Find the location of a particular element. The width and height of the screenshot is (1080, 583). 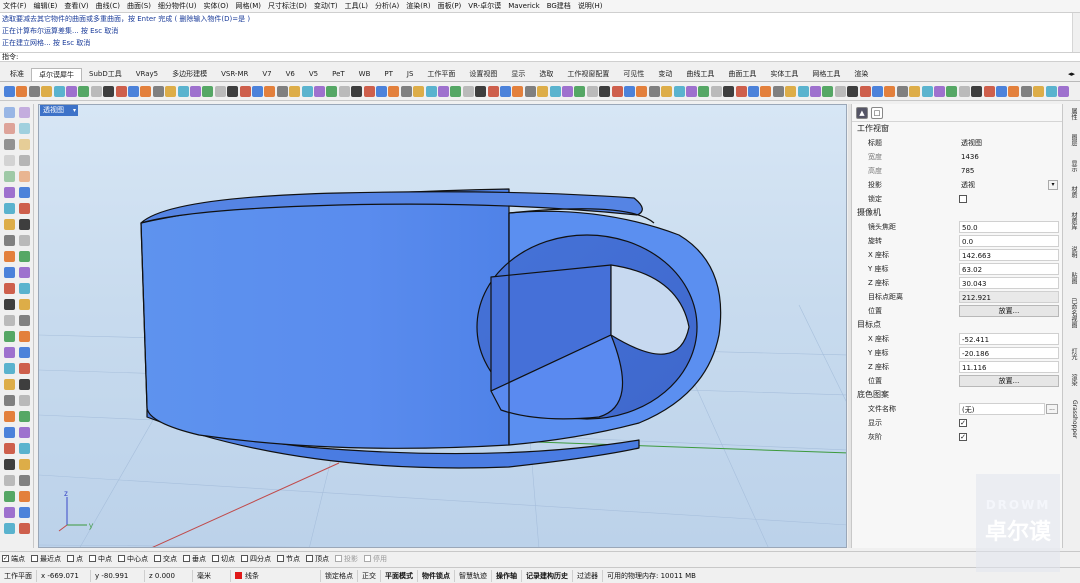

toolbar-tab: JS is located at coordinates (410, 74).